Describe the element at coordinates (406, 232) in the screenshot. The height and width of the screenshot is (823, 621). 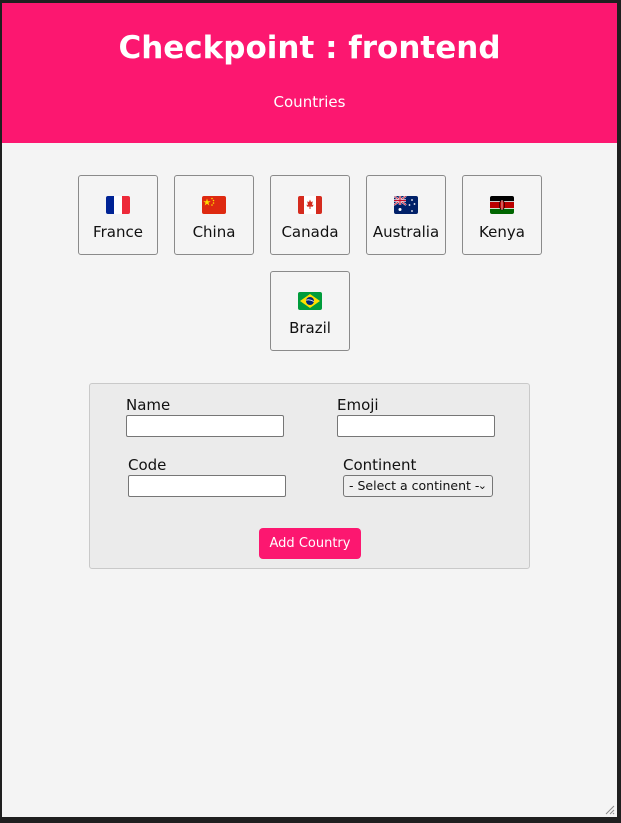
I see `country-name: Australia` at that location.